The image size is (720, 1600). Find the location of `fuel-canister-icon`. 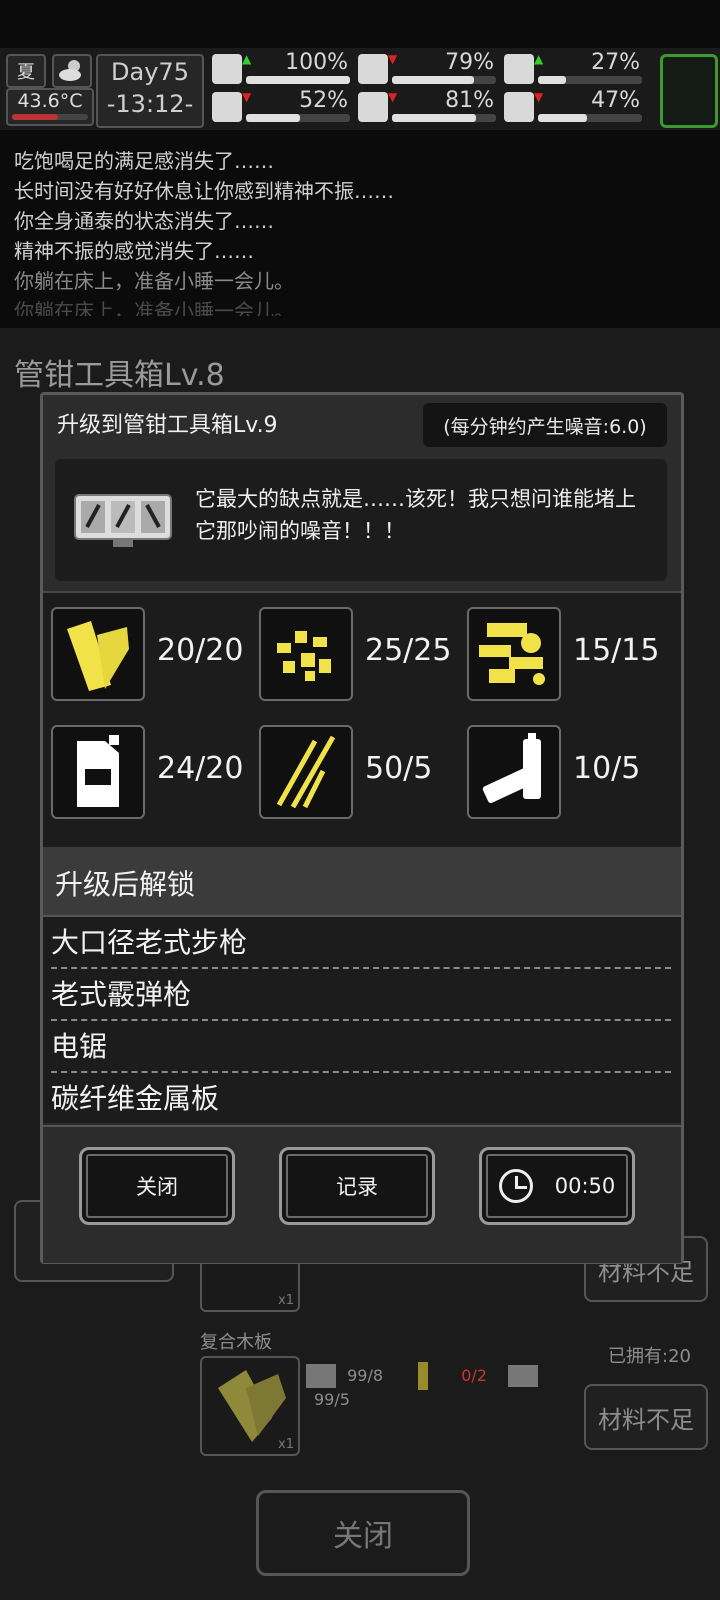

fuel-canister-icon is located at coordinates (98, 772).